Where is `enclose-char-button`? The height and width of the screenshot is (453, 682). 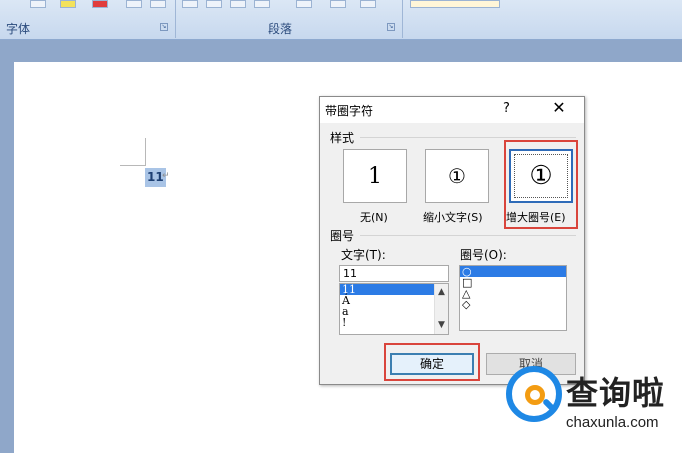 enclose-char-button is located at coordinates (158, 4).